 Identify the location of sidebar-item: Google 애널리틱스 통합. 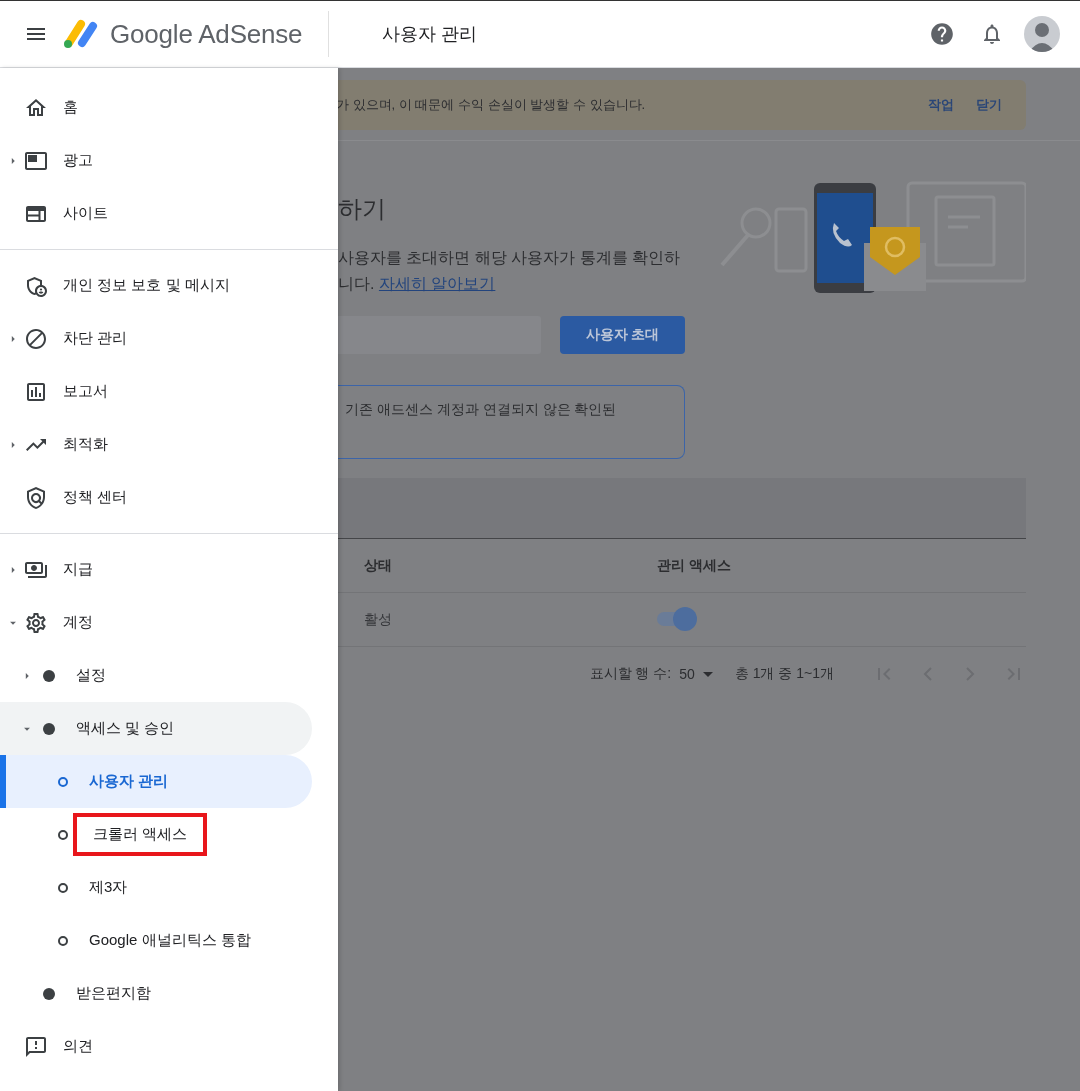
(156, 940).